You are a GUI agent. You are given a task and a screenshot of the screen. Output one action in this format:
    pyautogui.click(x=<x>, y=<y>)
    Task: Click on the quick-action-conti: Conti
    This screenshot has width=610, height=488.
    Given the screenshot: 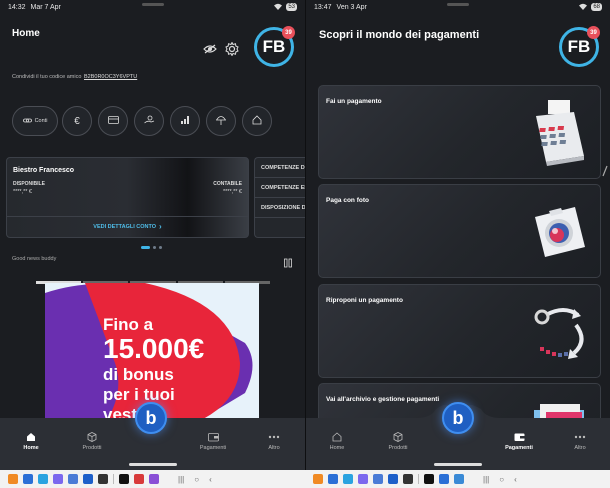 What is the action you would take?
    pyautogui.click(x=35, y=121)
    